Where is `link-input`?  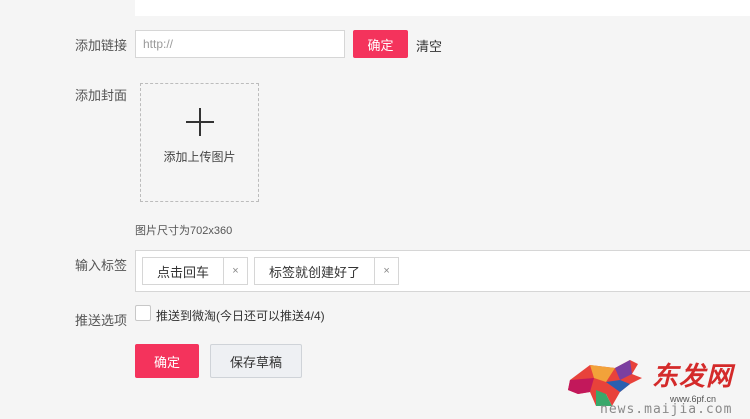 link-input is located at coordinates (240, 44).